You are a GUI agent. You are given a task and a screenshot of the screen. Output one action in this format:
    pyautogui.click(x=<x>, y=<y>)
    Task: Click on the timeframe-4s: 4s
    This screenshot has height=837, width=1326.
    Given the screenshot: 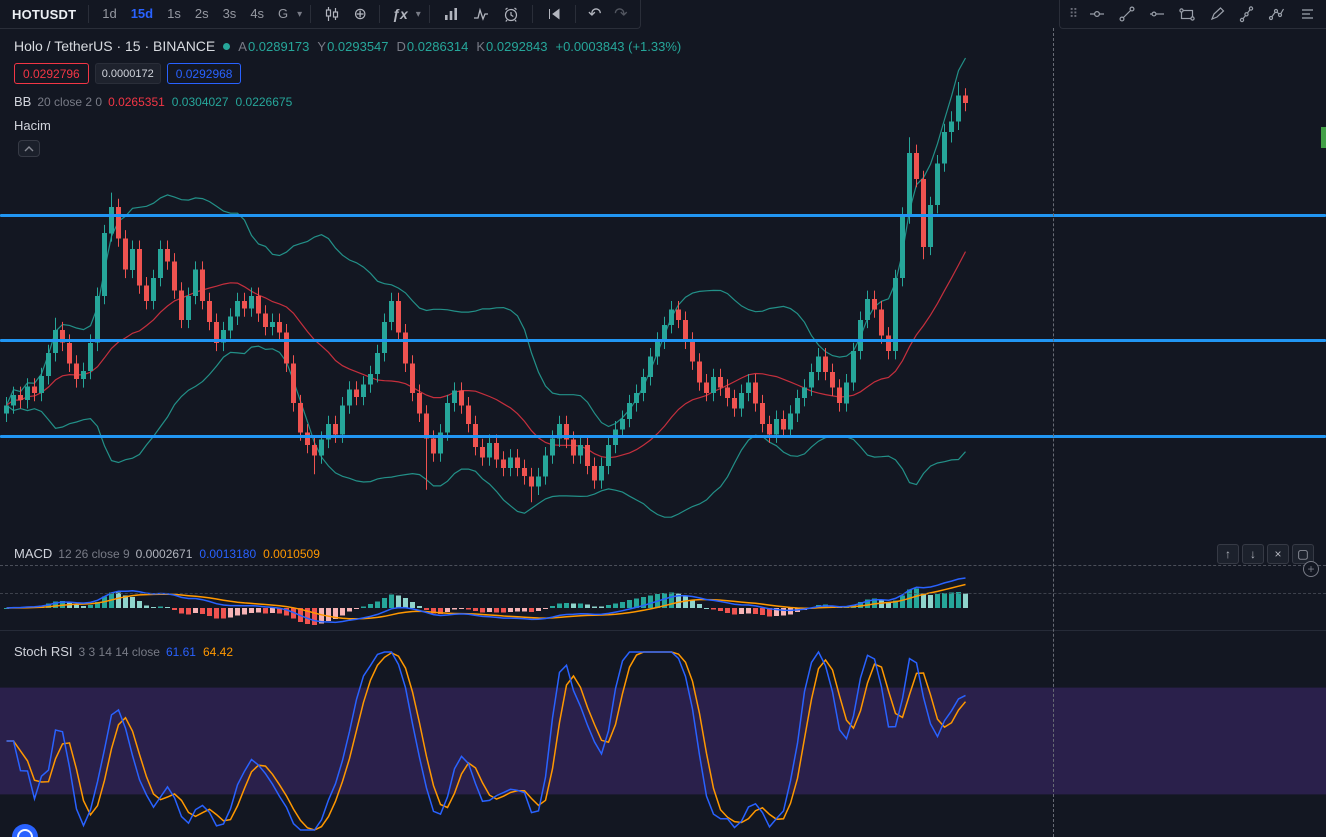 What is the action you would take?
    pyautogui.click(x=257, y=14)
    